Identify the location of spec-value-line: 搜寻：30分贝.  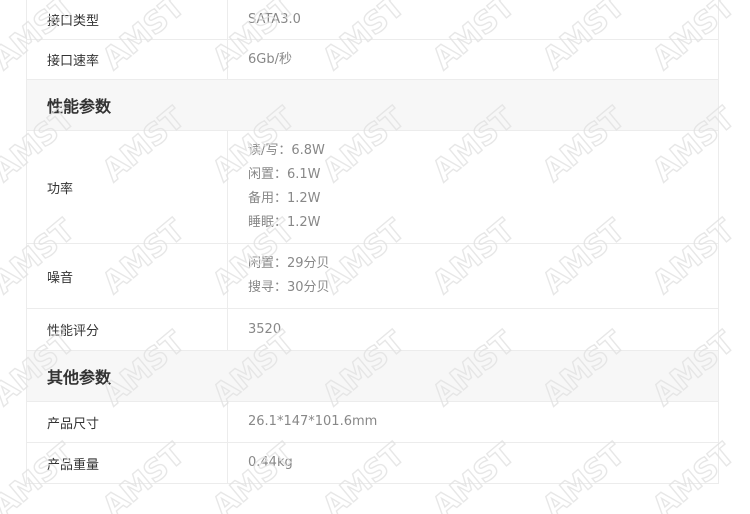
(289, 287).